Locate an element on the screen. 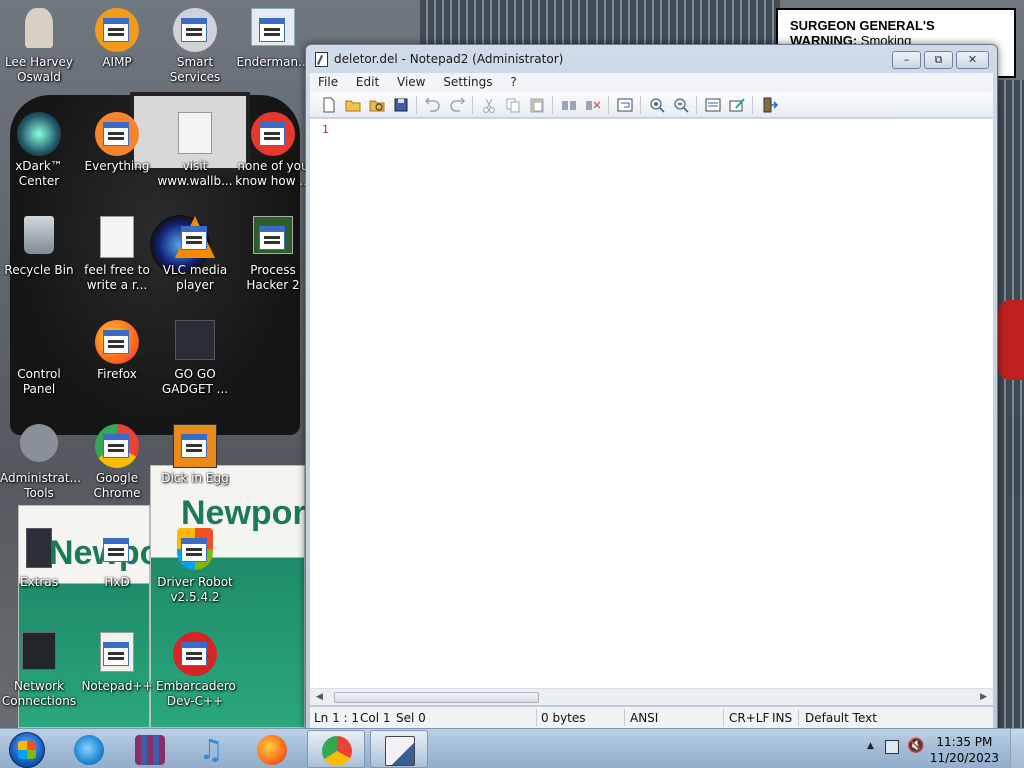 This screenshot has height=768, width=1024. undo-icon is located at coordinates (433, 105).